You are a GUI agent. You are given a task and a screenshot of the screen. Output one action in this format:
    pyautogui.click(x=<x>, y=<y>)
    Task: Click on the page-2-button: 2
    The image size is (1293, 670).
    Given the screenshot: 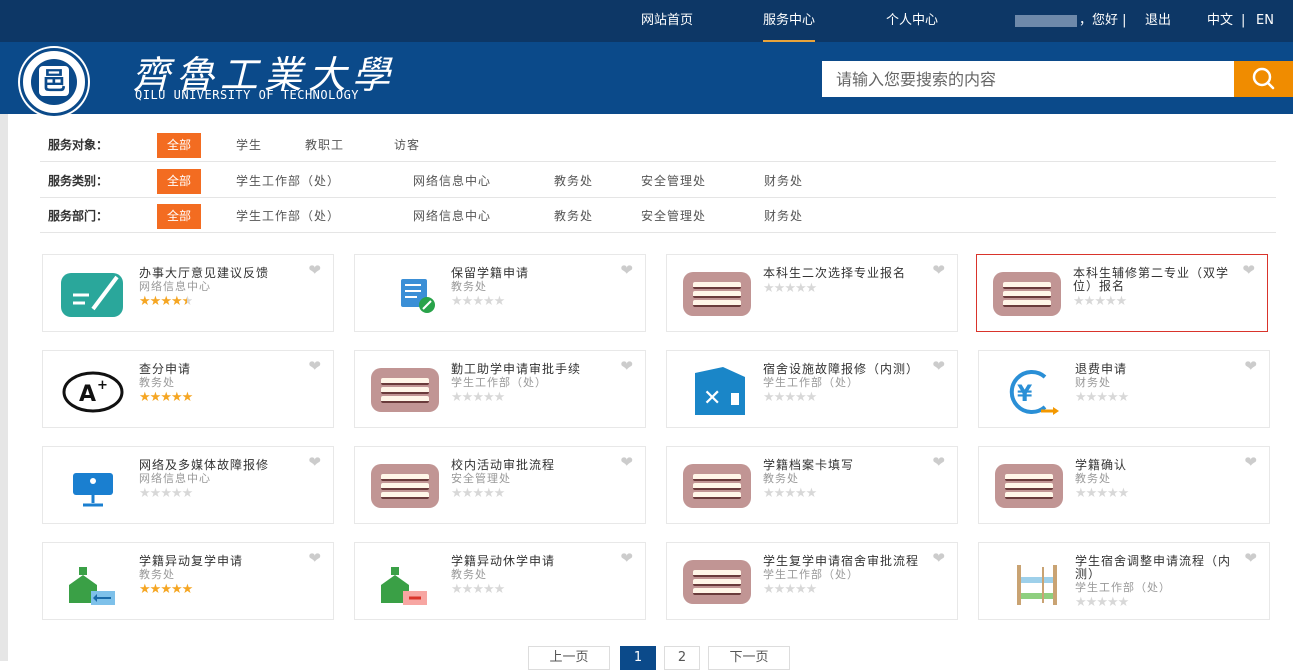 What is the action you would take?
    pyautogui.click(x=682, y=658)
    